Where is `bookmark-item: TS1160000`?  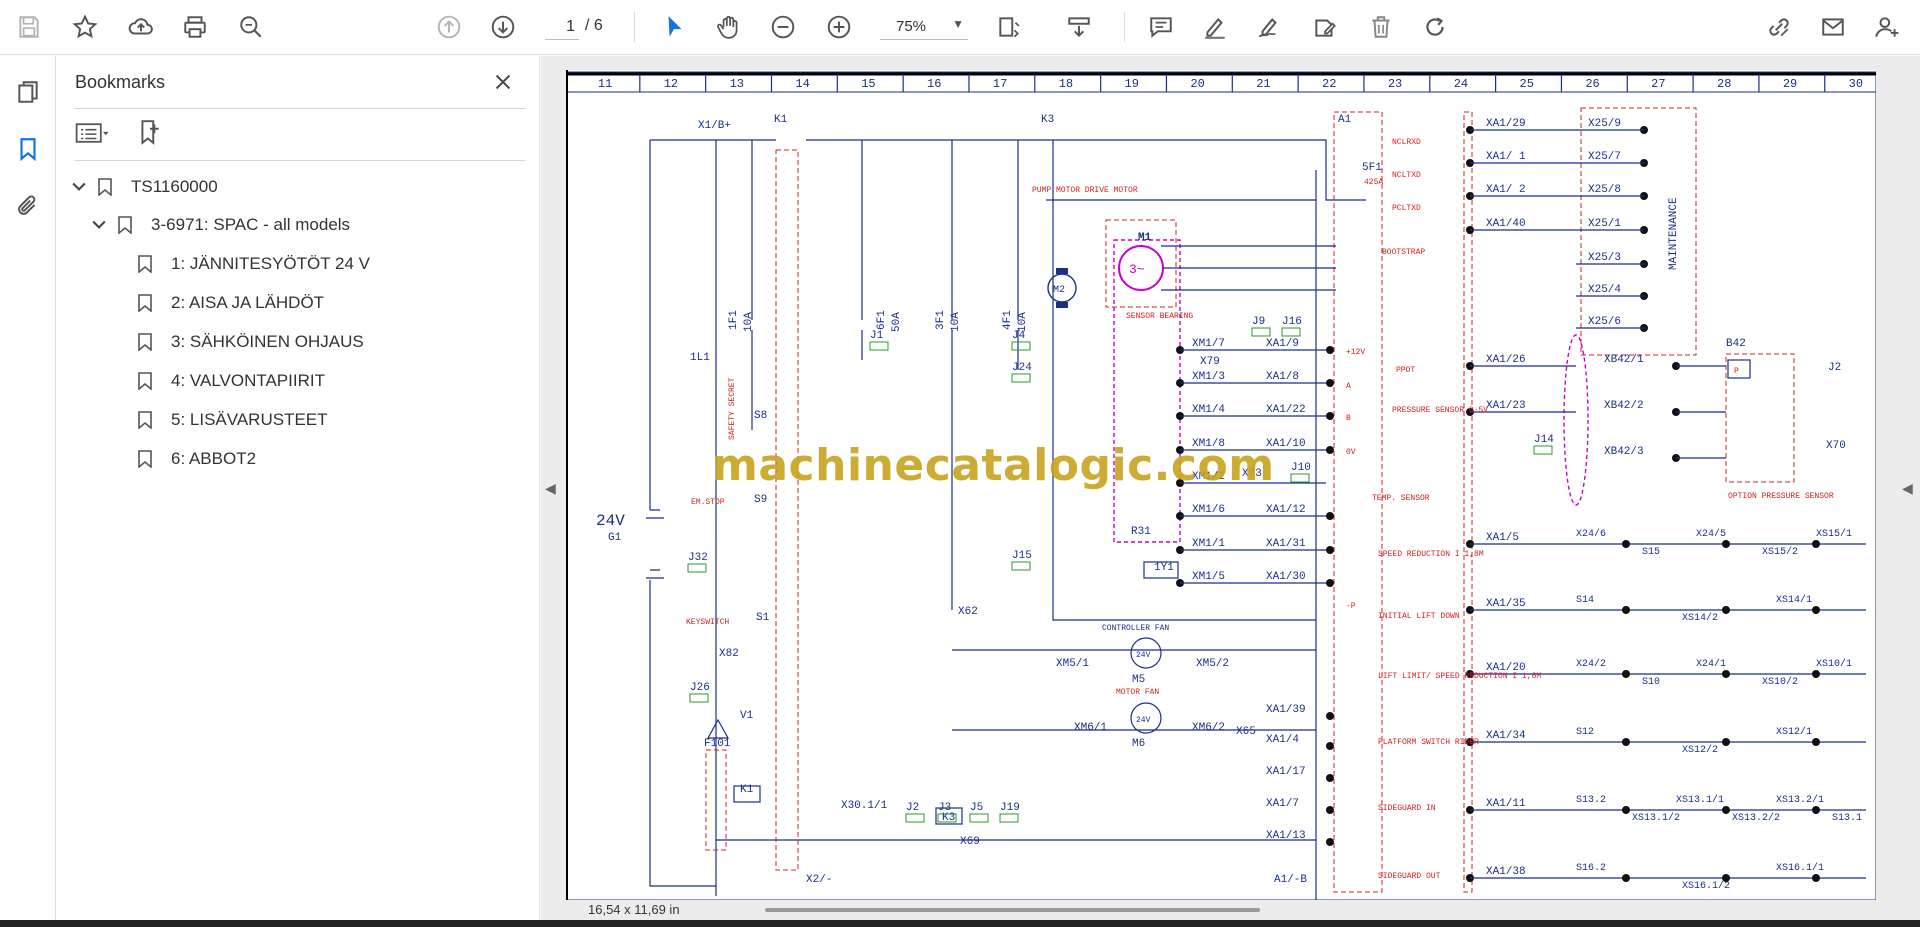
bookmark-item: TS1160000 is located at coordinates (143, 187).